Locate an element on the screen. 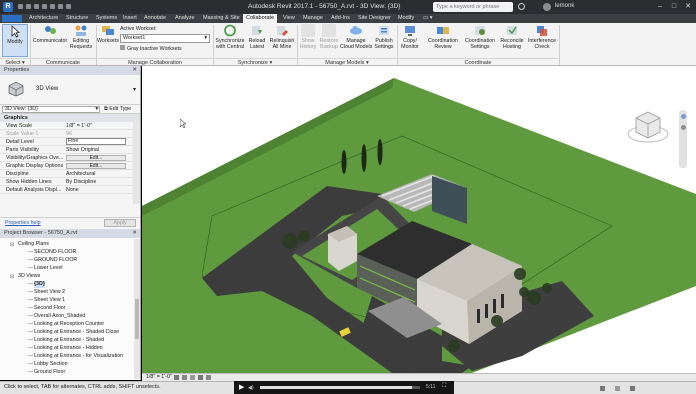 The height and width of the screenshot is (394, 696). ribbon-minimize-icon: ▭ ▾ is located at coordinates (428, 18).